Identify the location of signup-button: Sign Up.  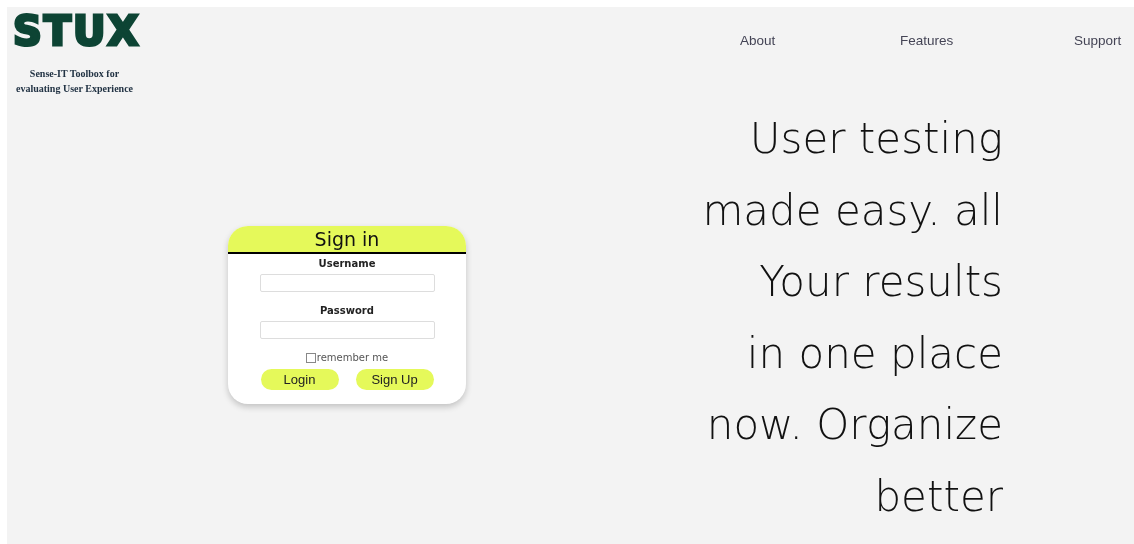
(394, 379).